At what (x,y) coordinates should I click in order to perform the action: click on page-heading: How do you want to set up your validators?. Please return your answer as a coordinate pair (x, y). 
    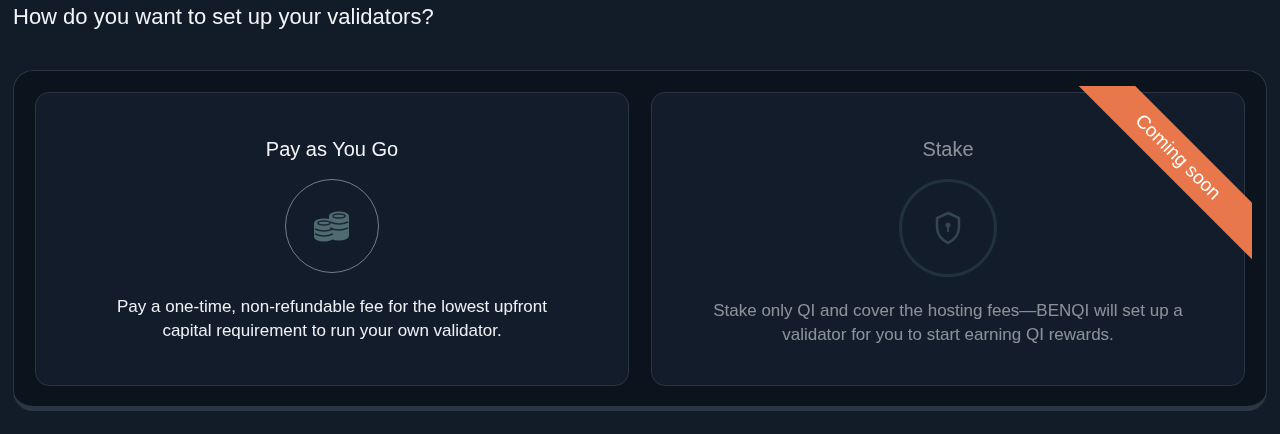
    Looking at the image, I should click on (224, 17).